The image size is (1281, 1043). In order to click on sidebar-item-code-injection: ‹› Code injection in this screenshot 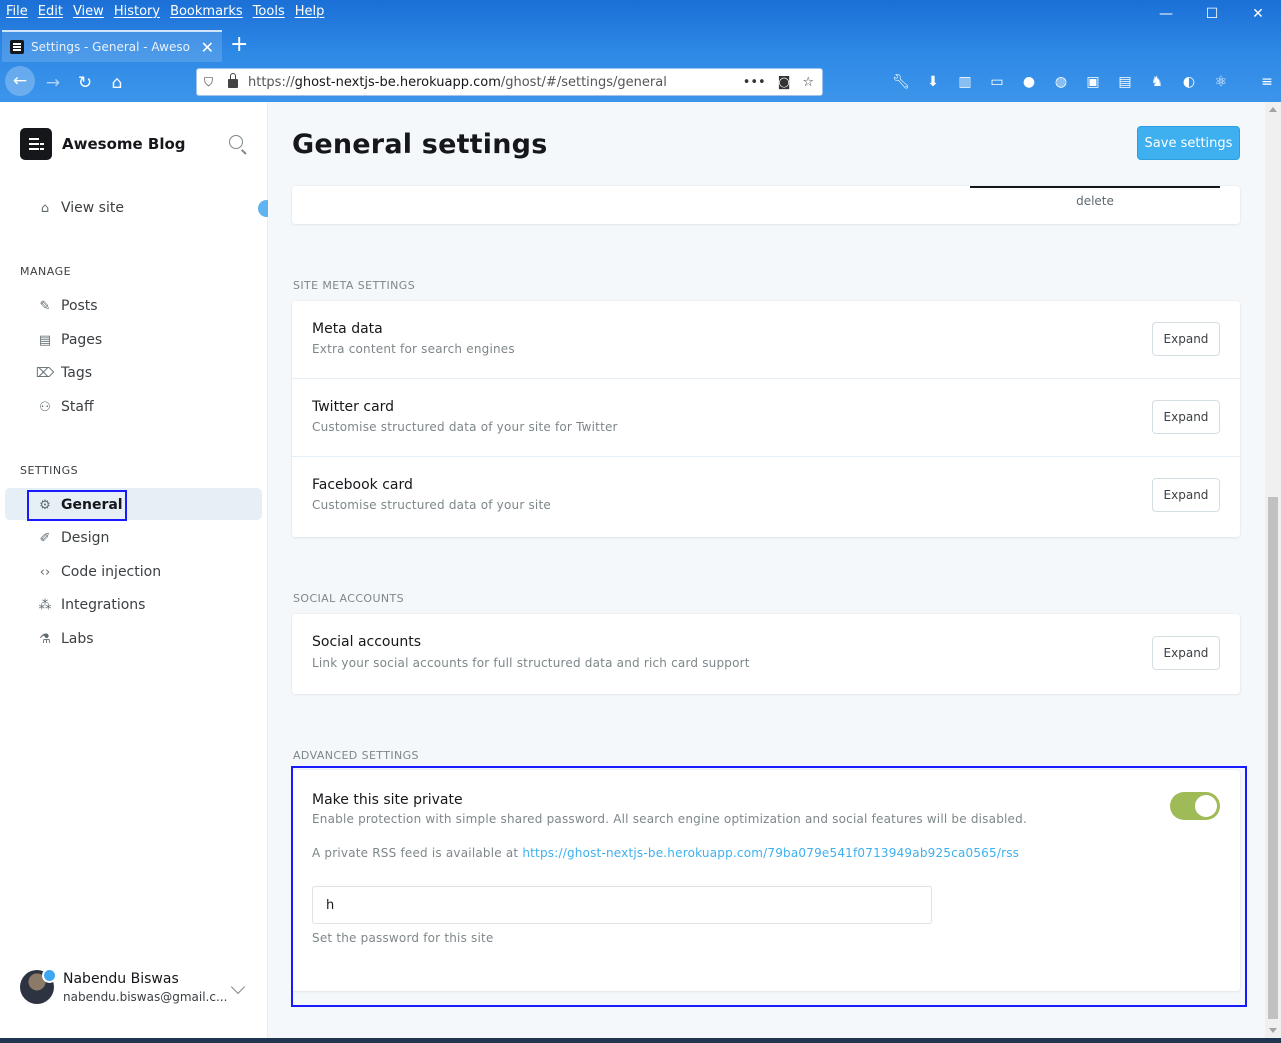, I will do `click(98, 572)`.